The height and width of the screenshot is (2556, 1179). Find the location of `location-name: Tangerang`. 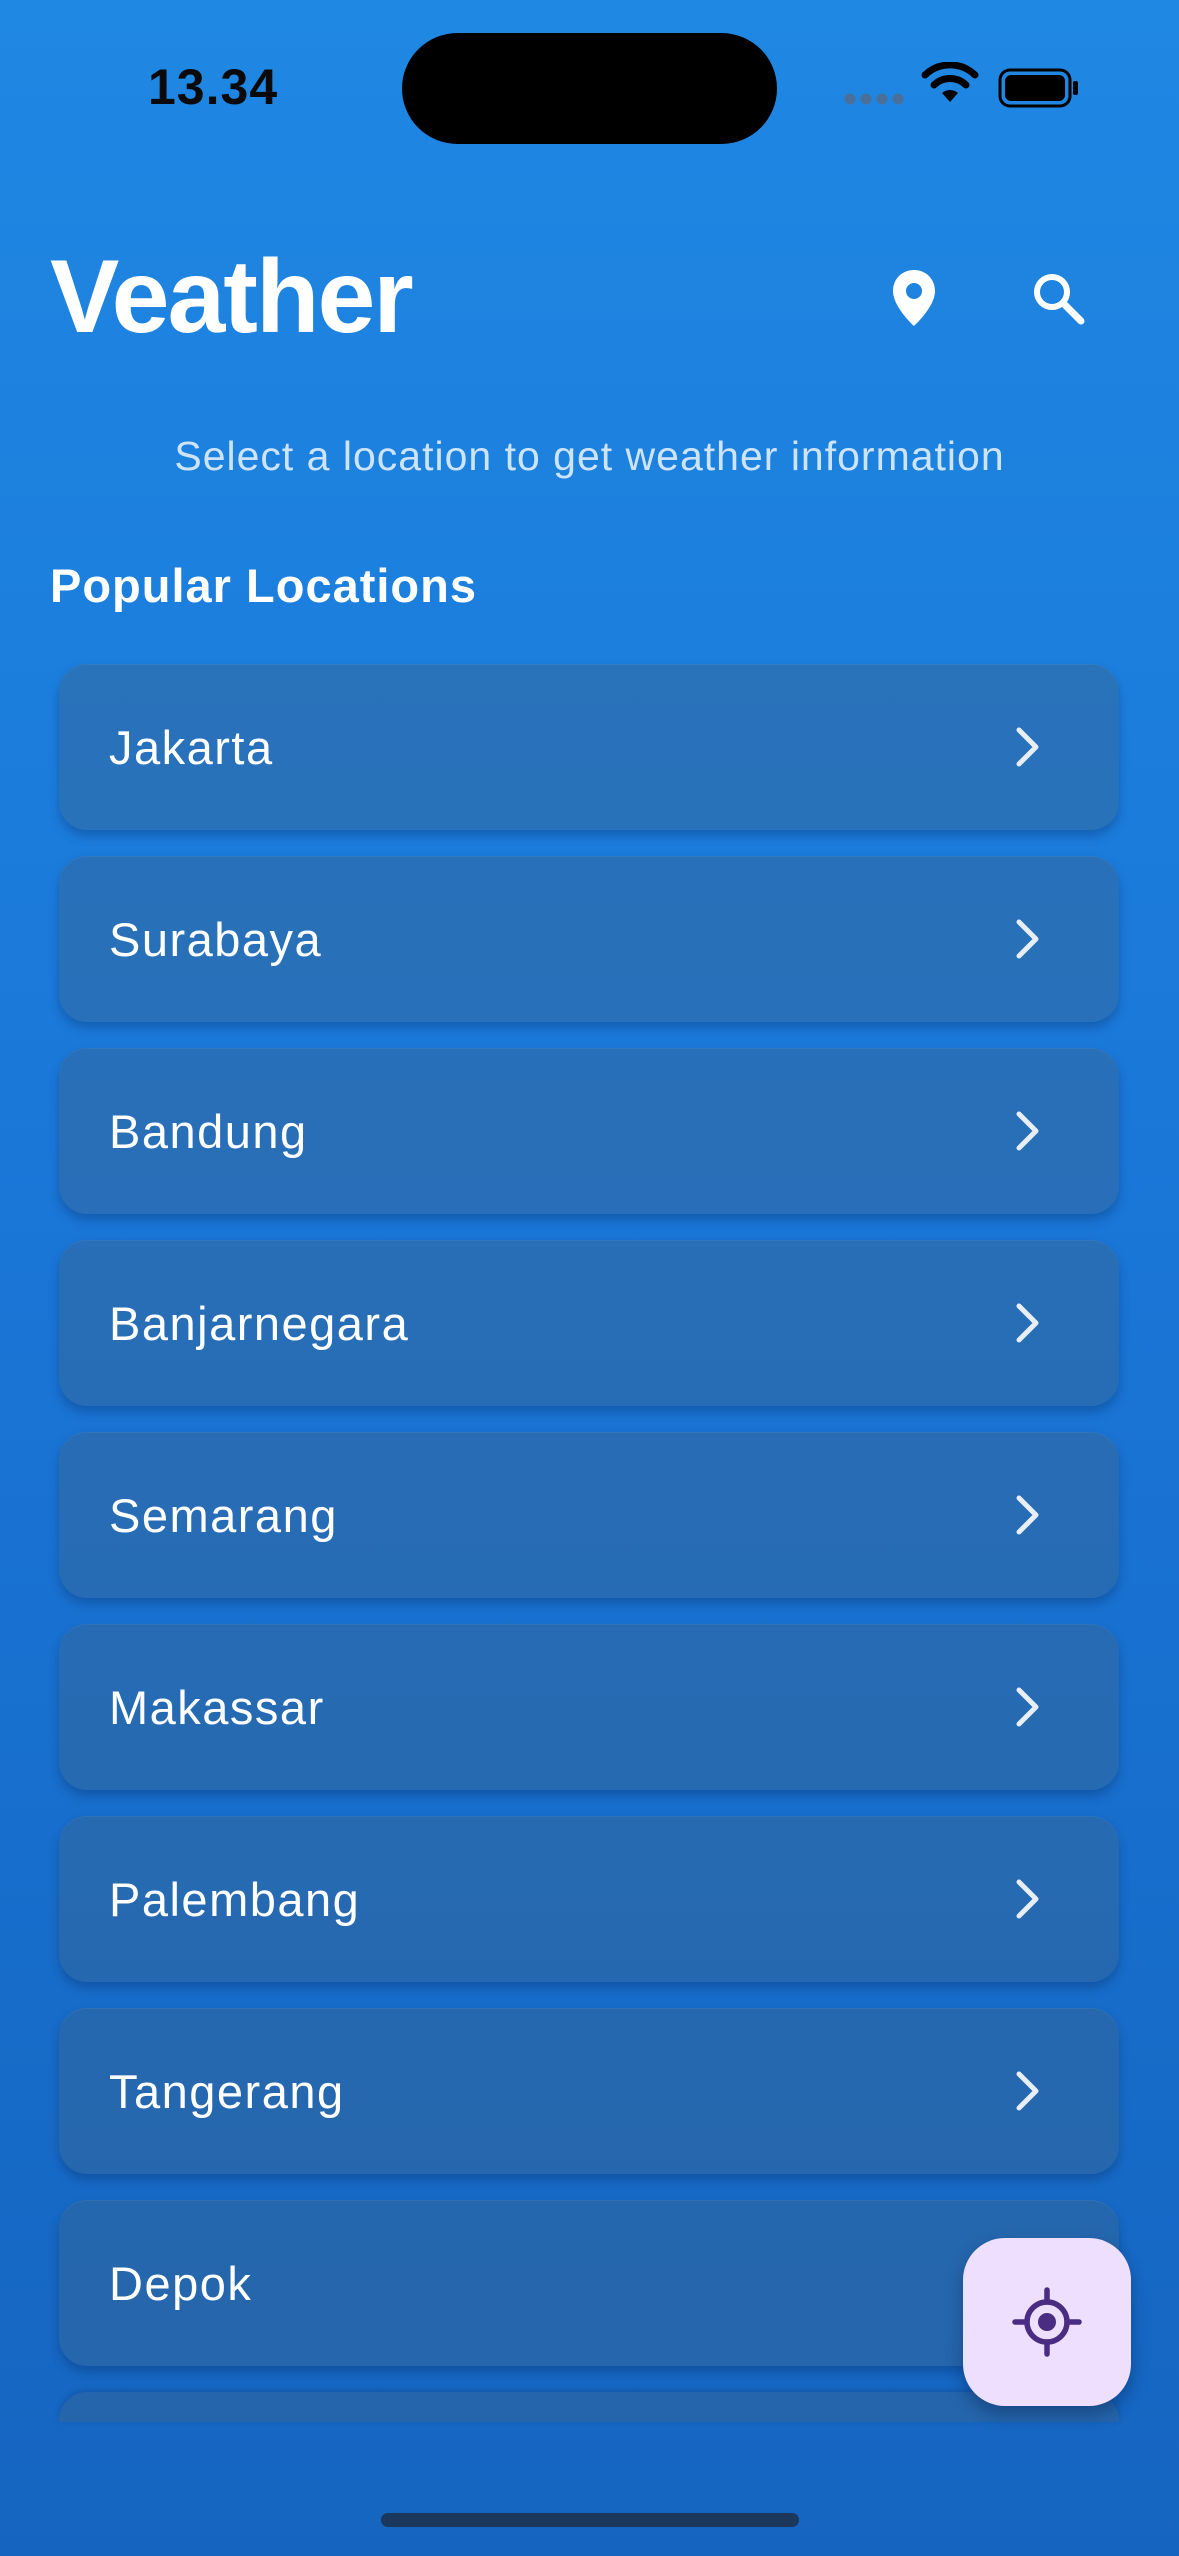

location-name: Tangerang is located at coordinates (227, 2091).